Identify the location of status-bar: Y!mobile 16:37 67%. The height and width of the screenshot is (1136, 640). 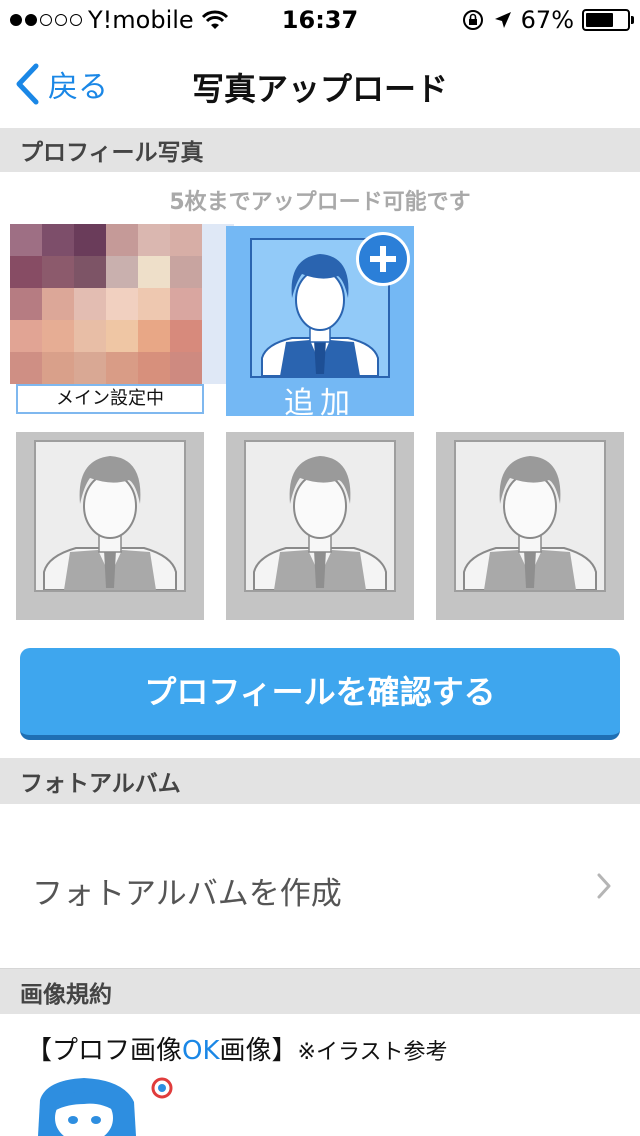
(320, 20).